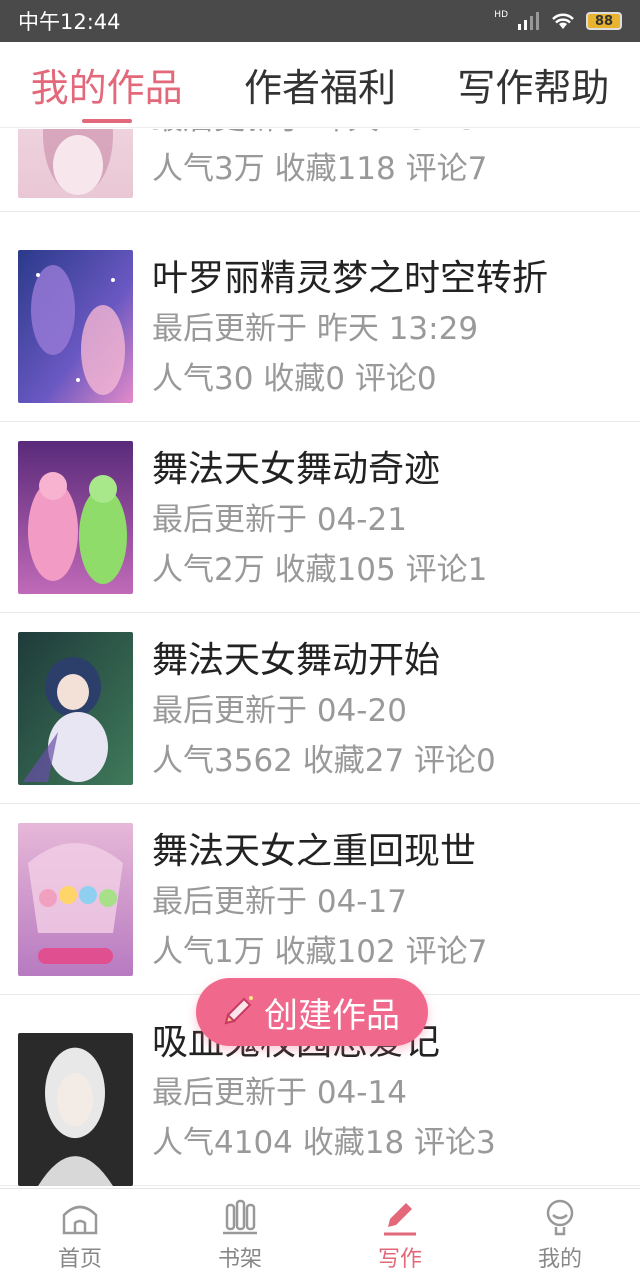 This screenshot has width=640, height=1280. What do you see at coordinates (279, 1093) in the screenshot?
I see `work-updated: 最后更新于 04-14` at bounding box center [279, 1093].